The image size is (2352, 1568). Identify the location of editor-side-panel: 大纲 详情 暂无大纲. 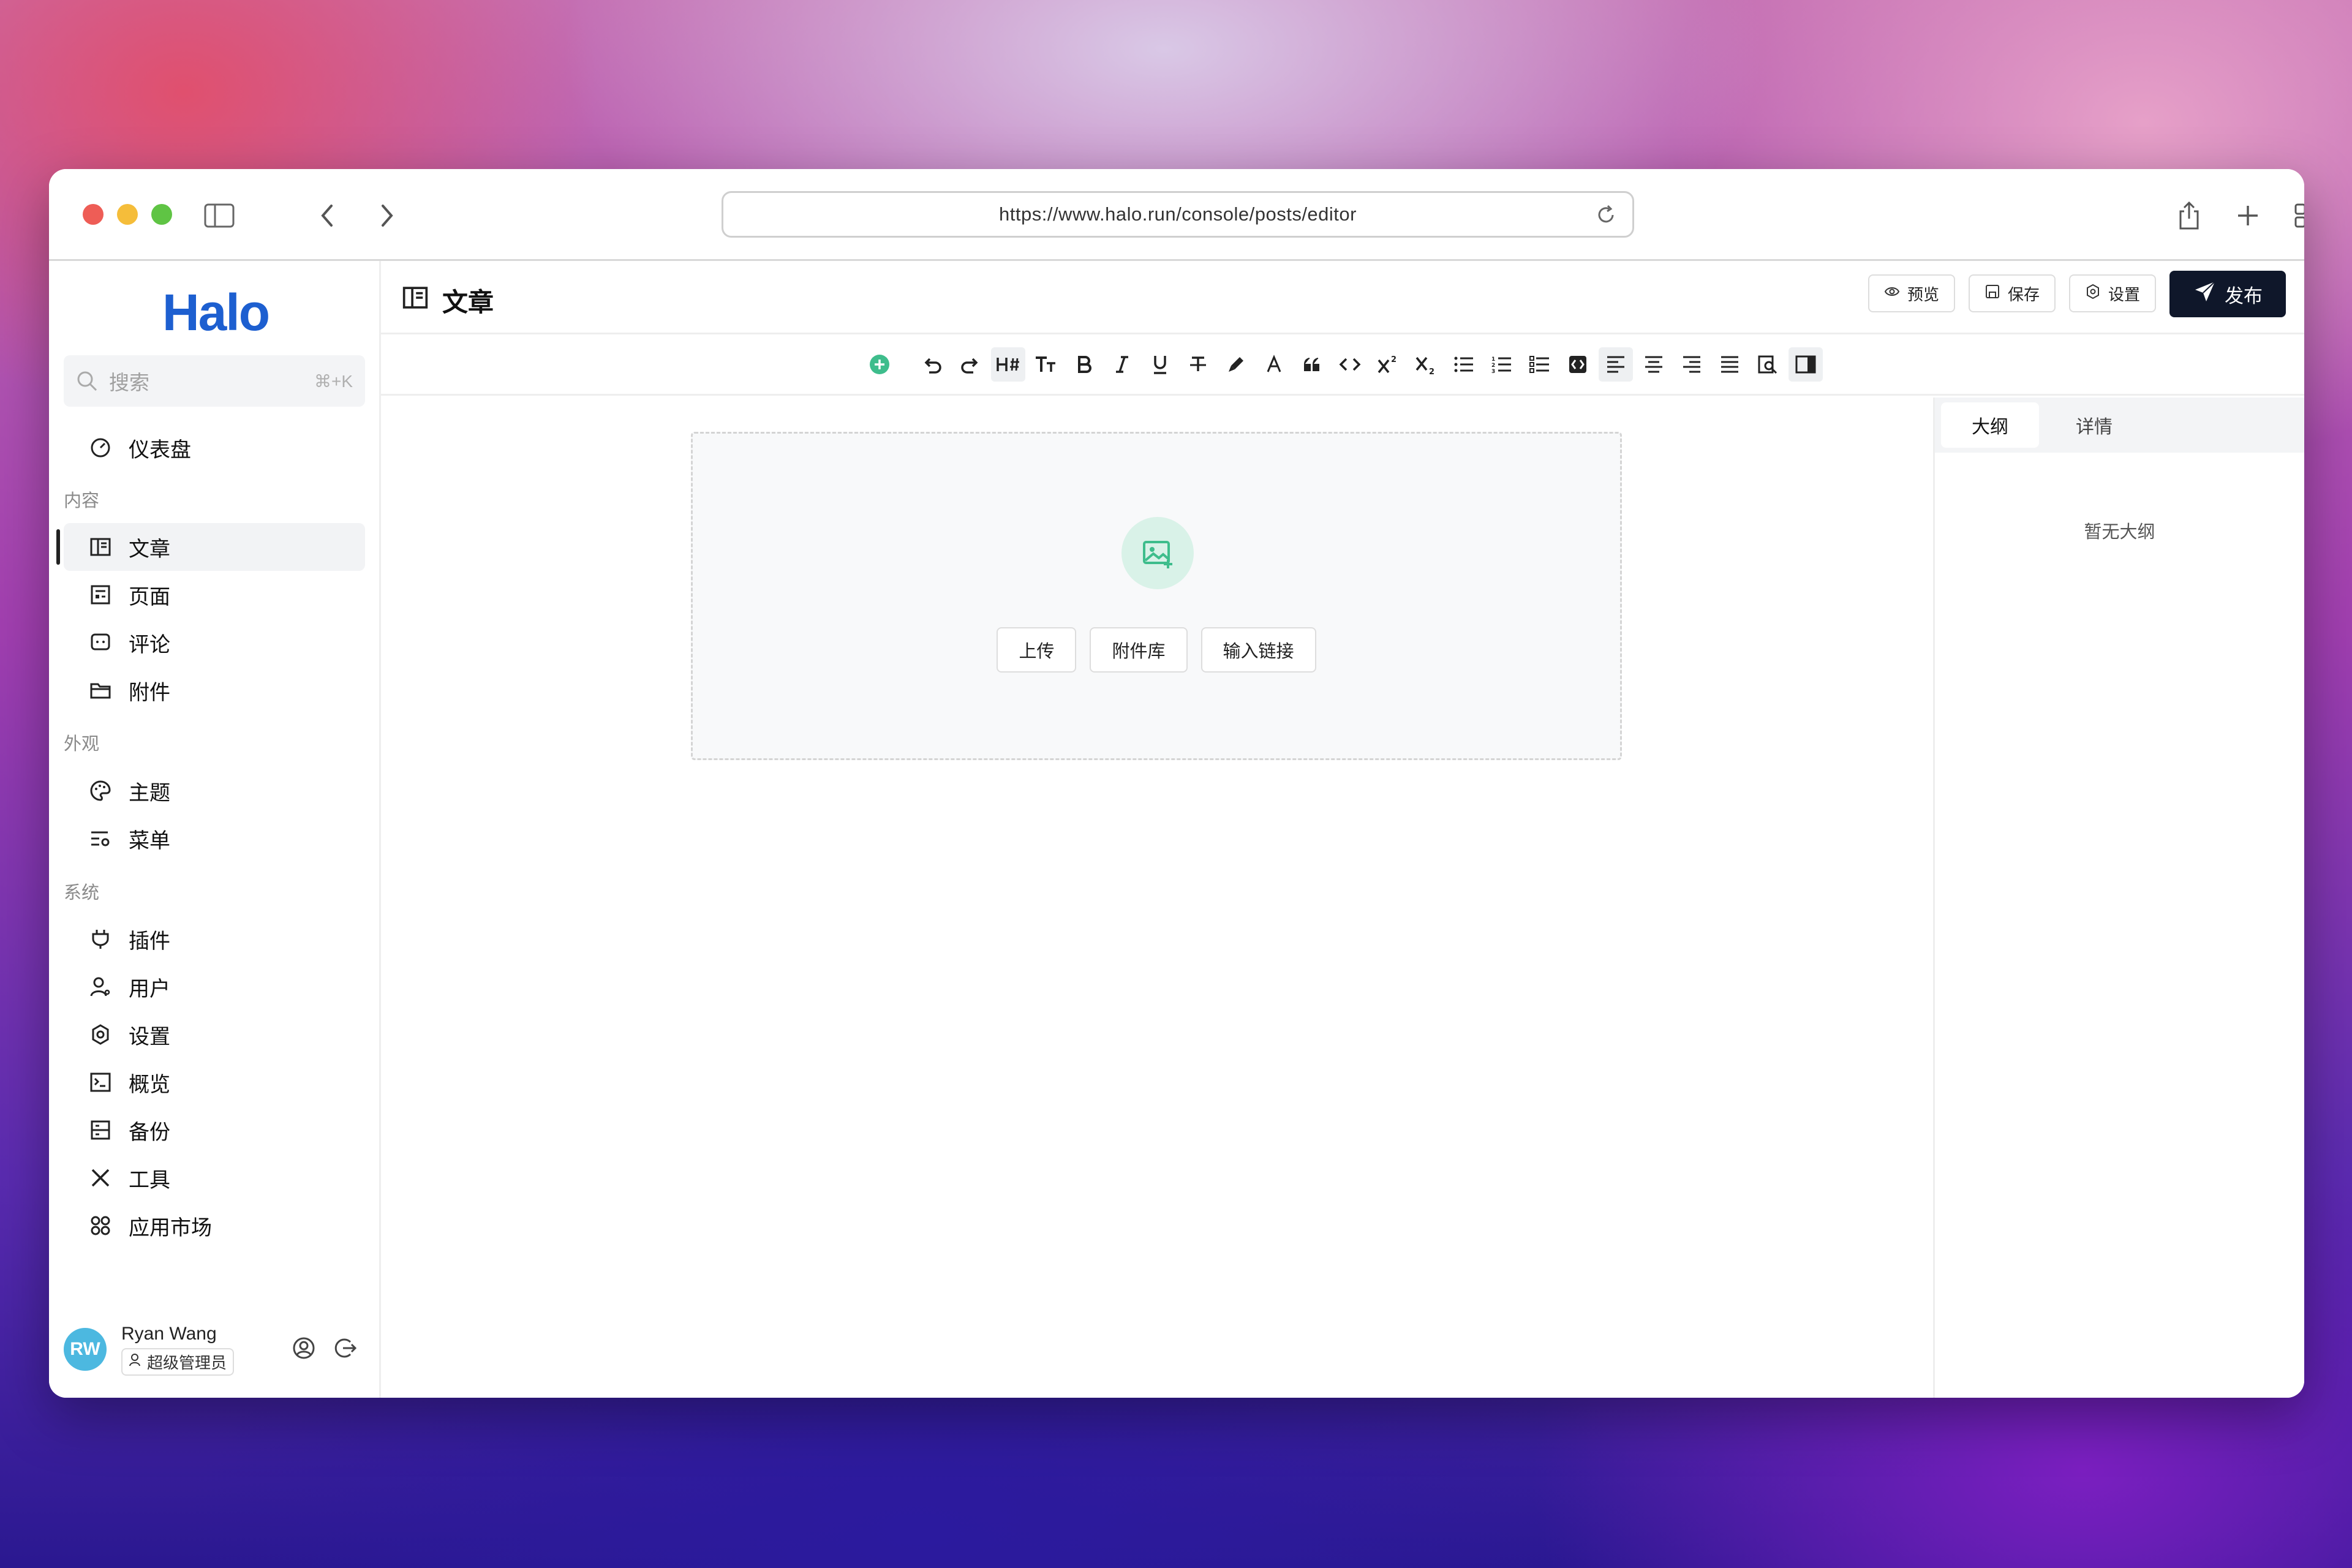
(2119, 898).